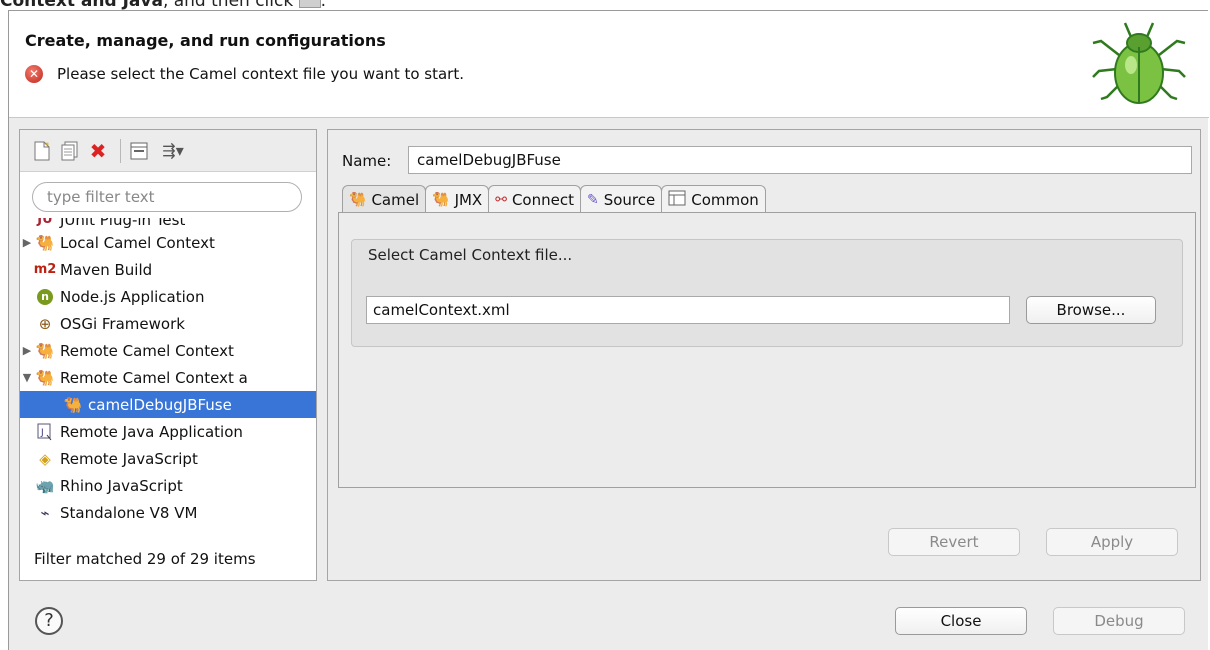  What do you see at coordinates (800, 160) in the screenshot?
I see `name-field: camelDebugJBFuse` at bounding box center [800, 160].